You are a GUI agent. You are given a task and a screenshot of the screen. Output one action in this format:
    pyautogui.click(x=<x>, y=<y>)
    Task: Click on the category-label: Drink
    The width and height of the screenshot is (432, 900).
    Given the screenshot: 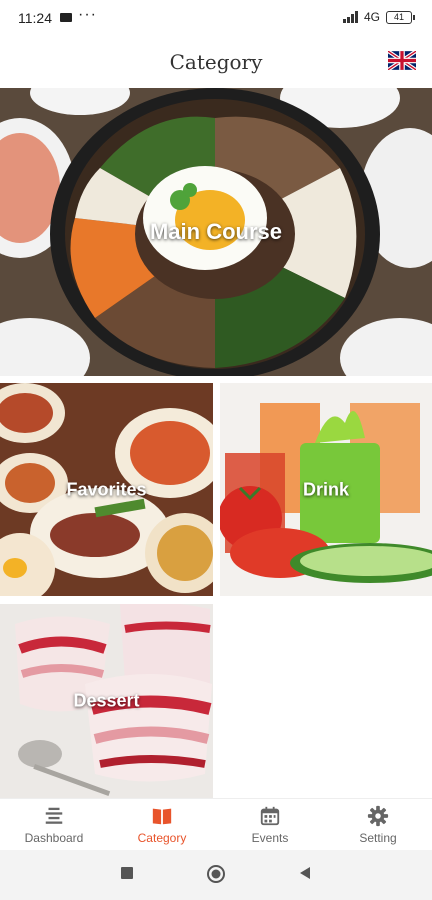 What is the action you would take?
    pyautogui.click(x=325, y=489)
    